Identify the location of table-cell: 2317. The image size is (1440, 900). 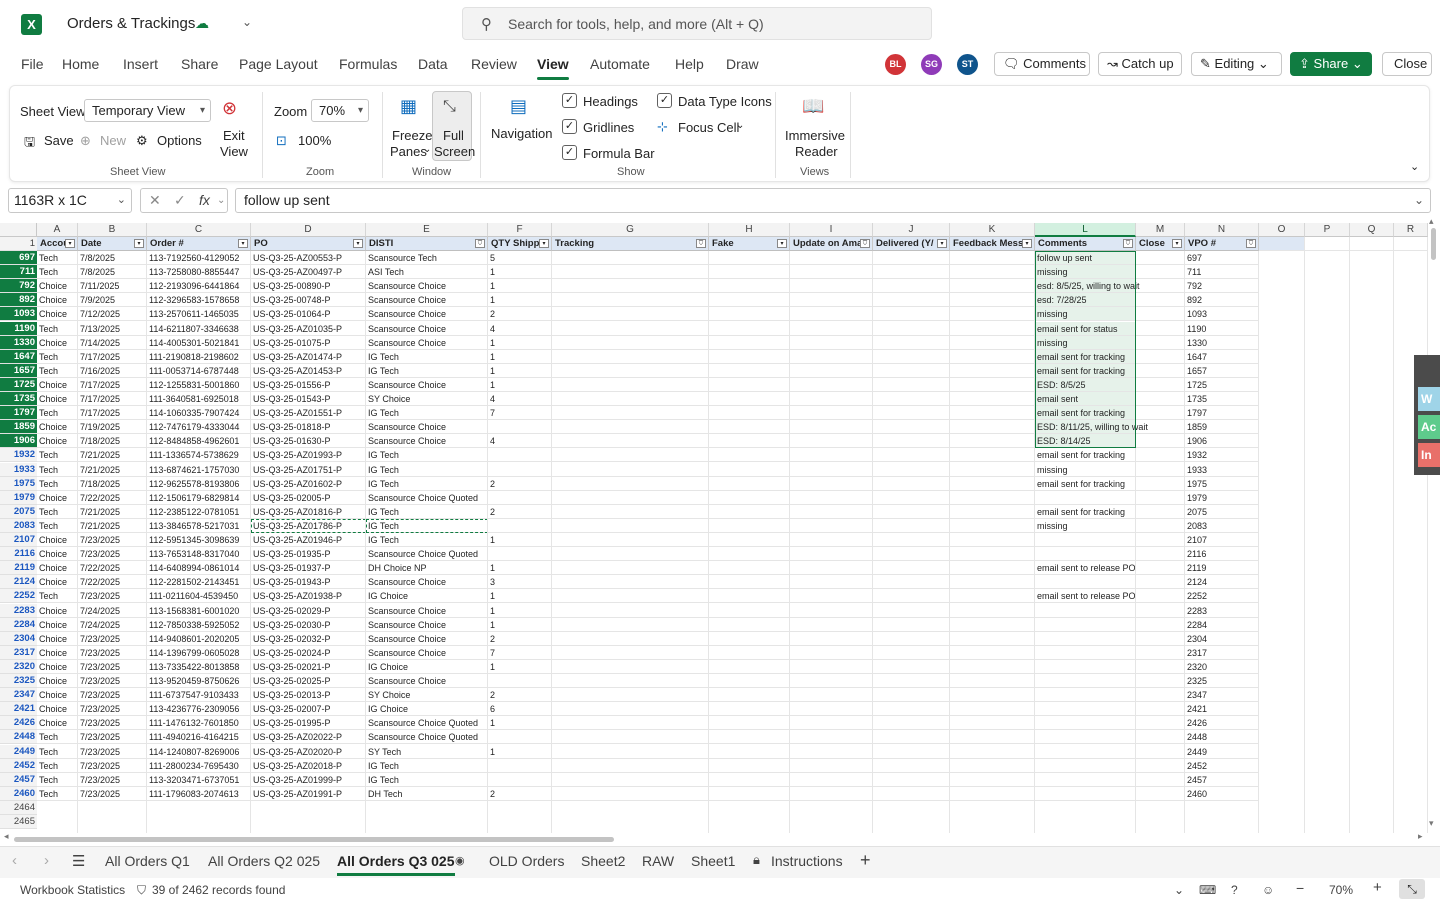
(1222, 652).